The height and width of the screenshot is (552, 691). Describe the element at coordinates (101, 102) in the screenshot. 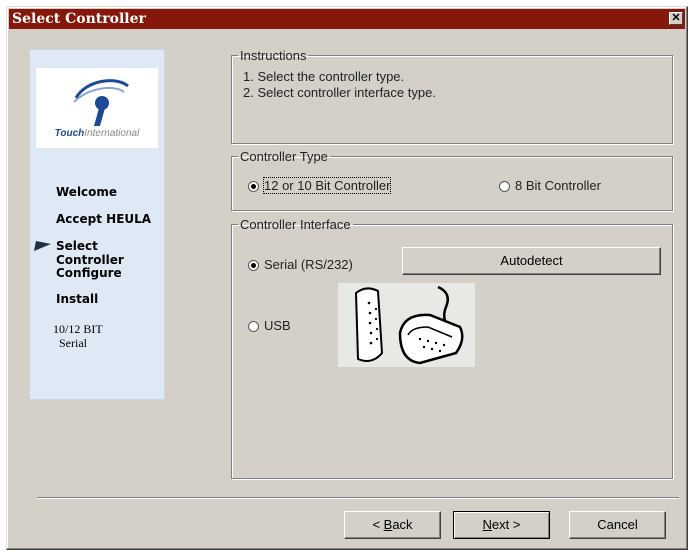

I see `logo-icon` at that location.